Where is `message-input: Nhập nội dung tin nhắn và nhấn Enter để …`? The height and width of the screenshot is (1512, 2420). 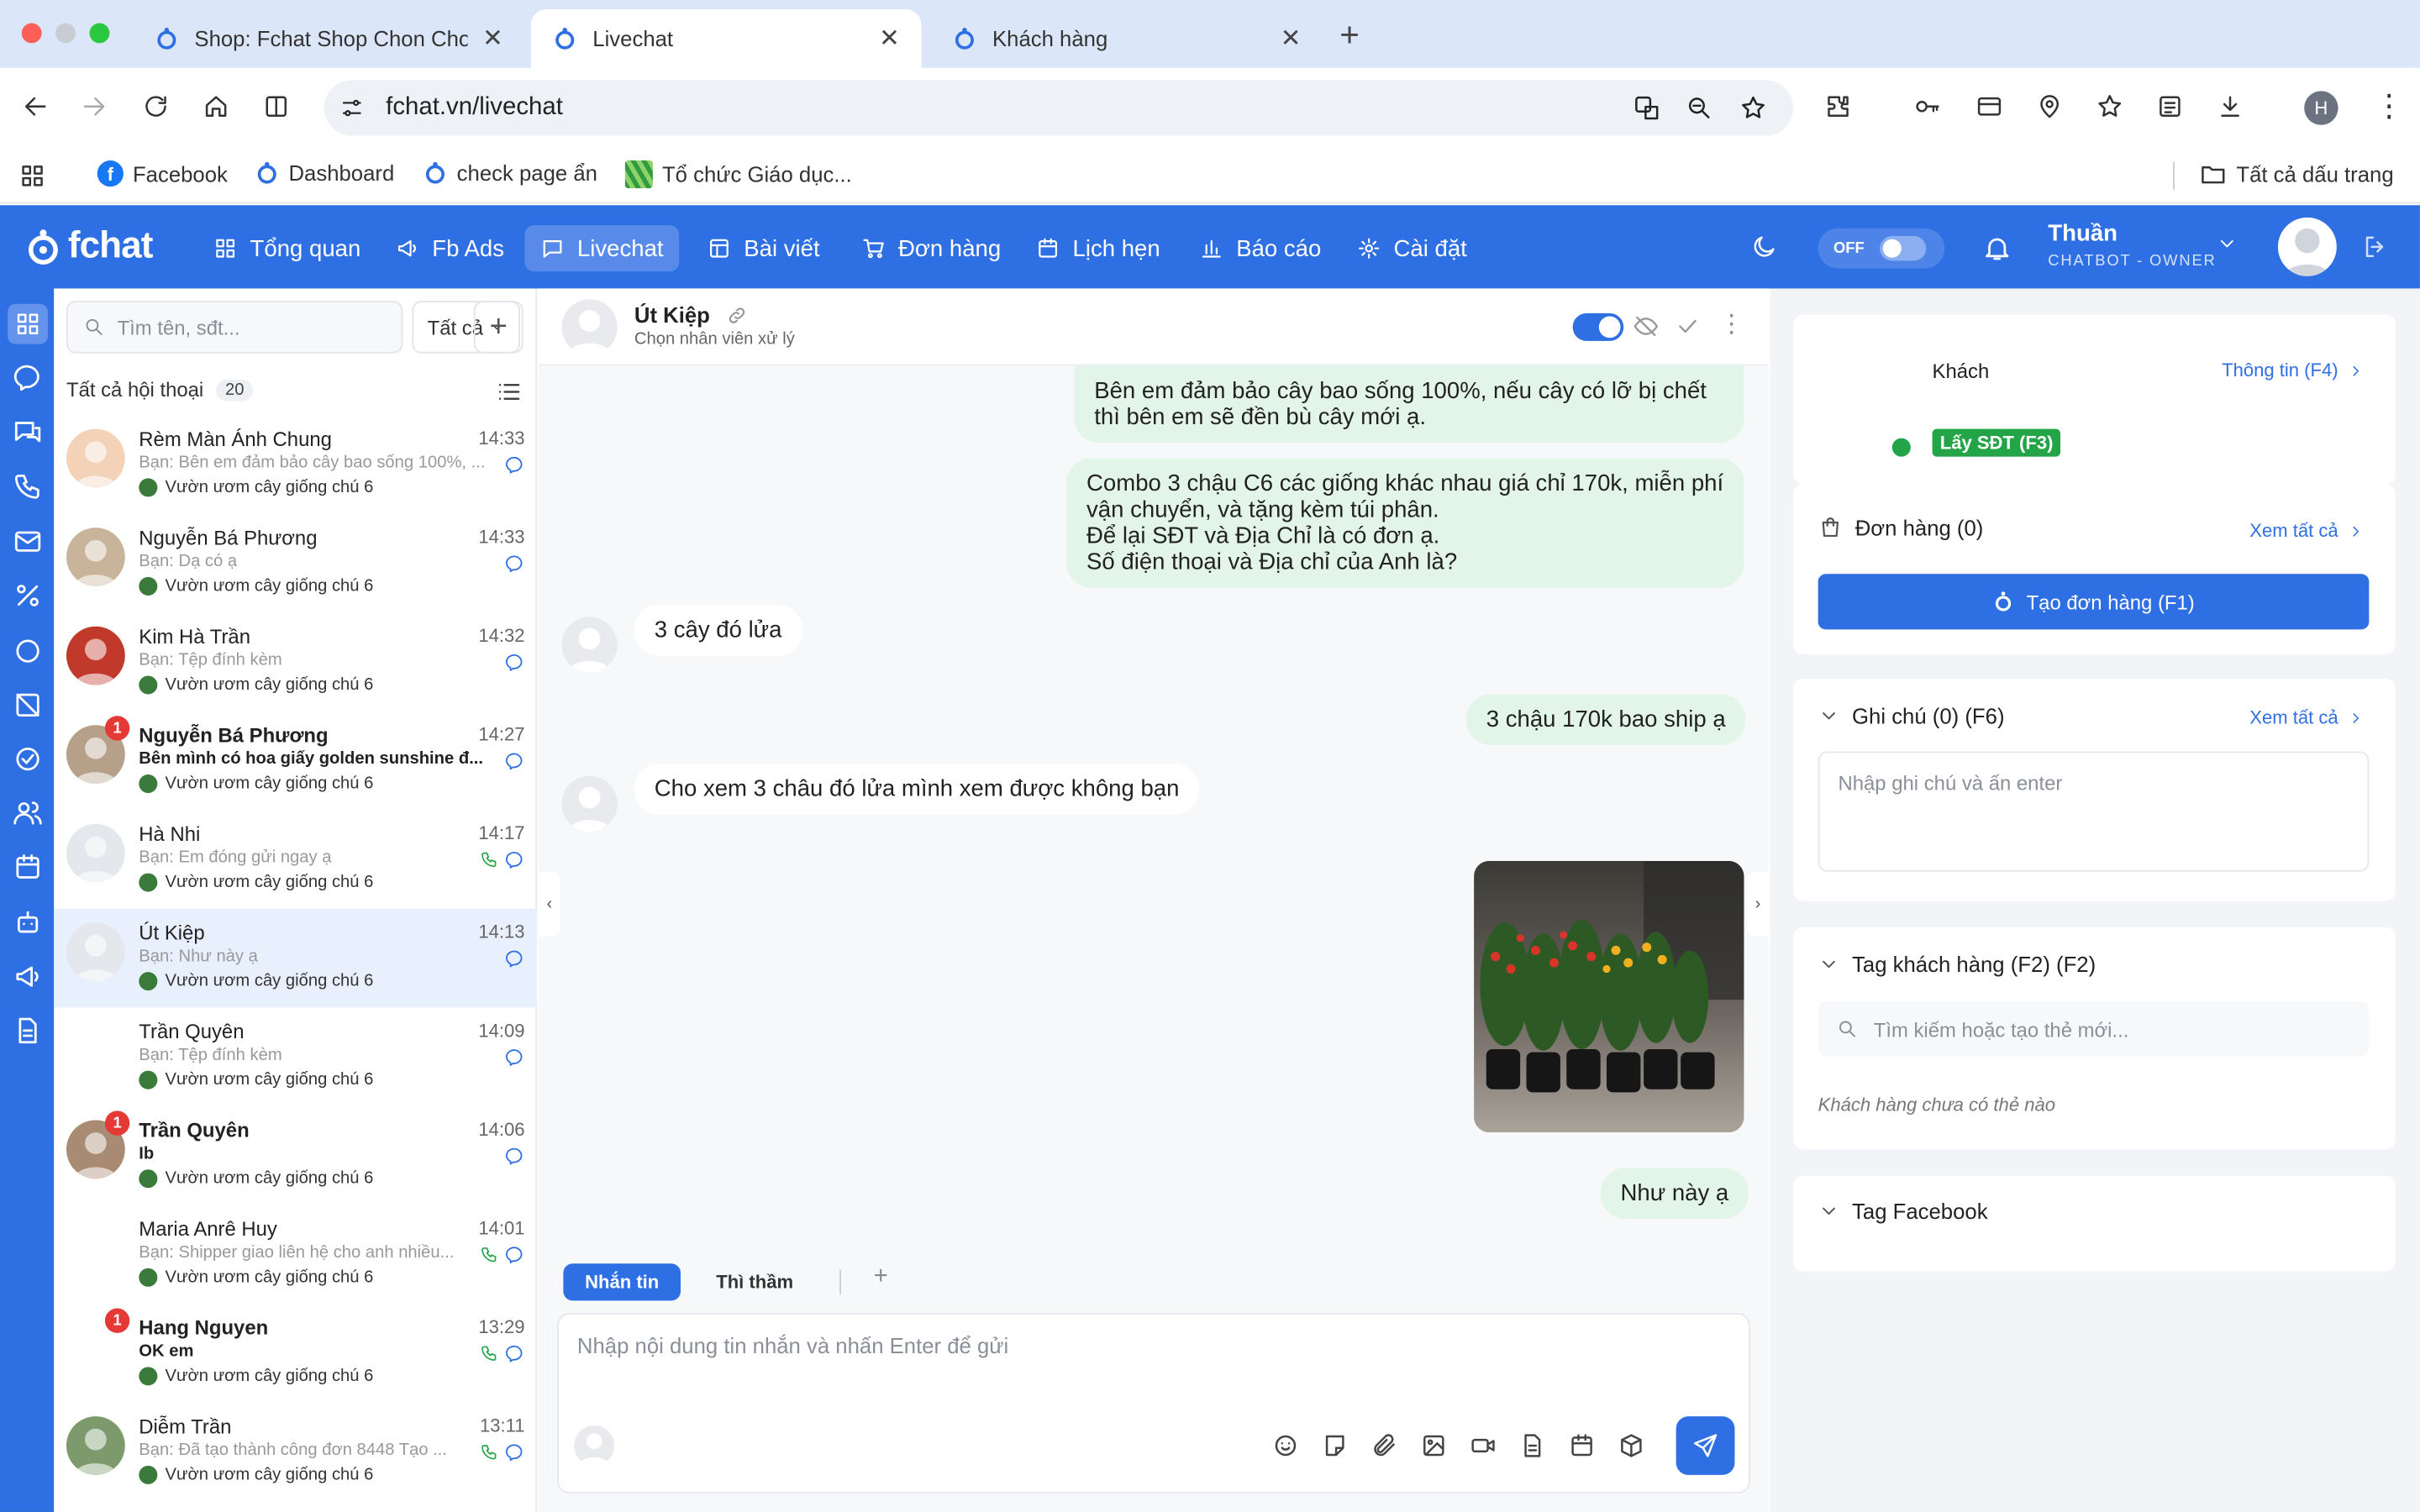
message-input: Nhập nội dung tin nhắn và nhấn Enter để … is located at coordinates (1153, 1403).